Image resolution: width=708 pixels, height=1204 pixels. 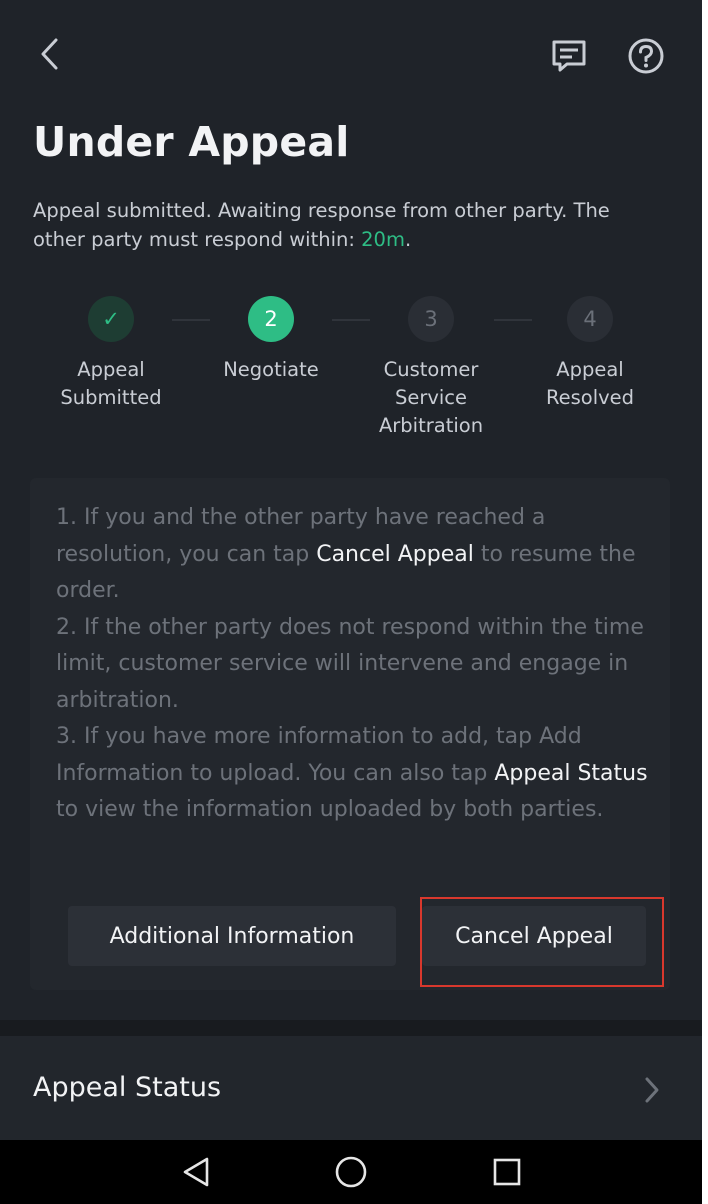 What do you see at coordinates (111, 319) in the screenshot?
I see `check-icon: ✓` at bounding box center [111, 319].